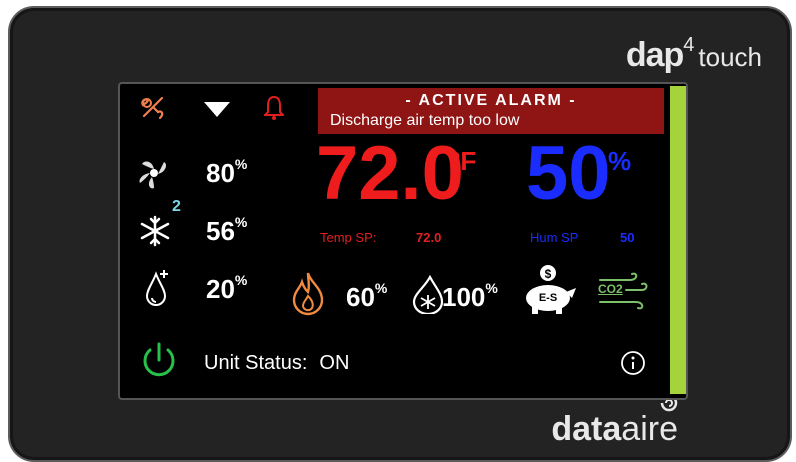  I want to click on dataaire-brand: dataaire, so click(614, 429).